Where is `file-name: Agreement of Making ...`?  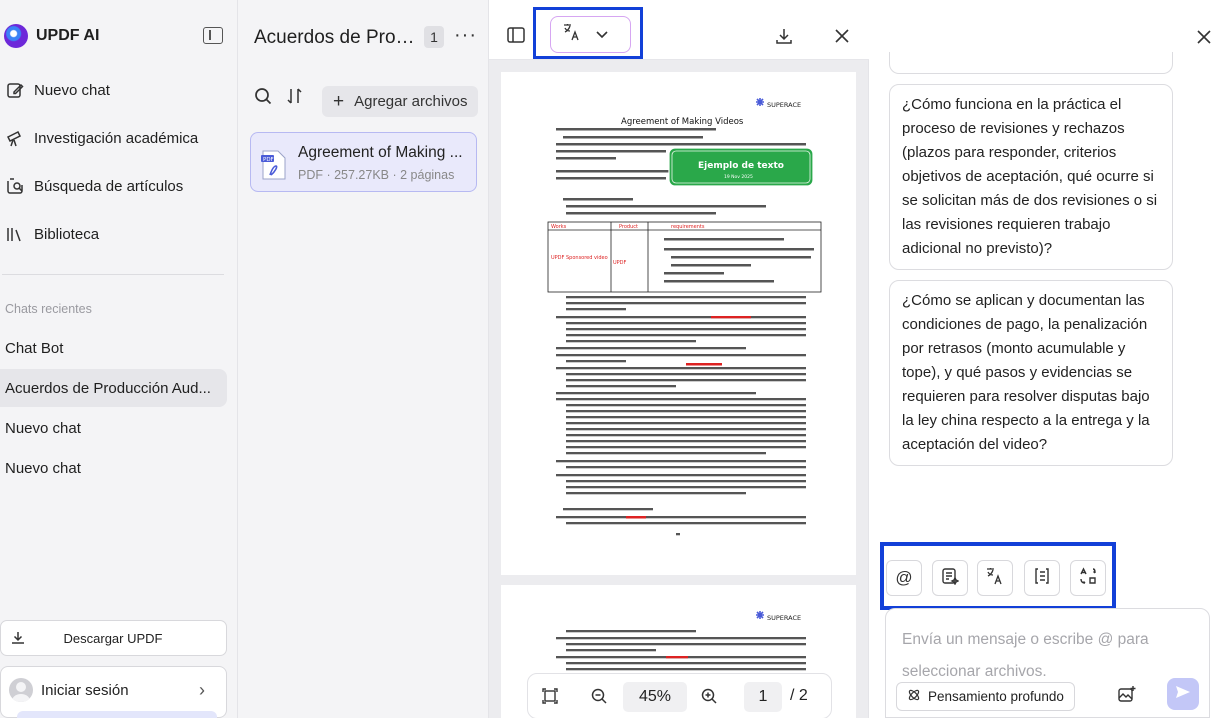 file-name: Agreement of Making ... is located at coordinates (380, 152).